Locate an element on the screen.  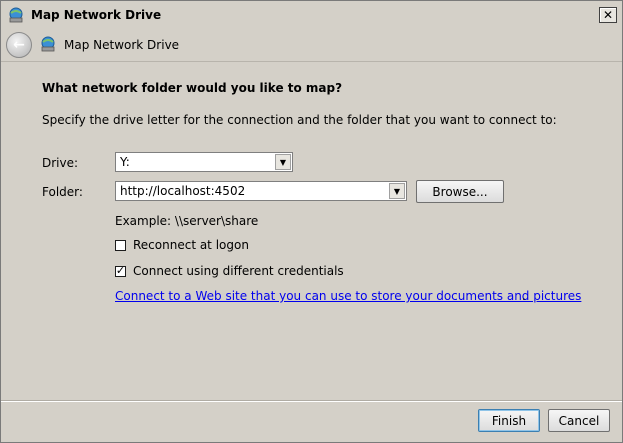
drive-select-value: Y: is located at coordinates (125, 162).